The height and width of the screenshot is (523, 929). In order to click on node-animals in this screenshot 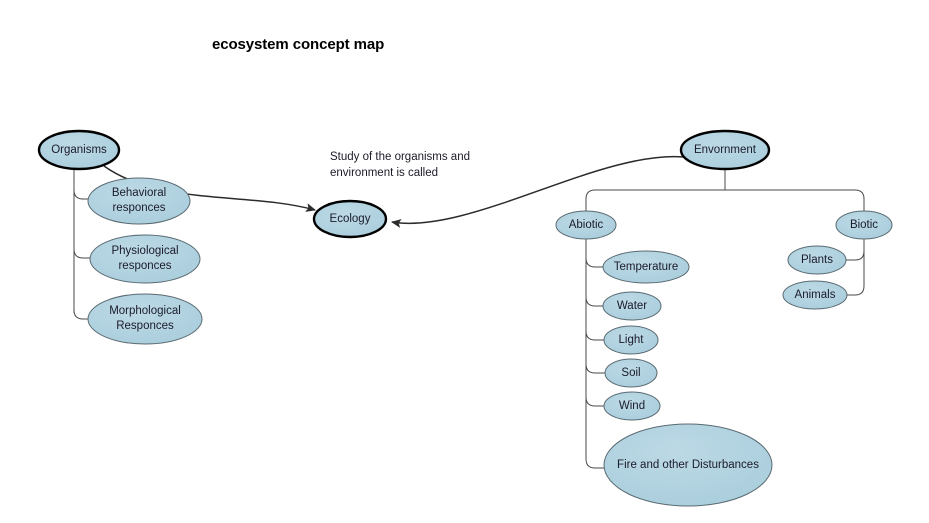, I will do `click(815, 295)`.